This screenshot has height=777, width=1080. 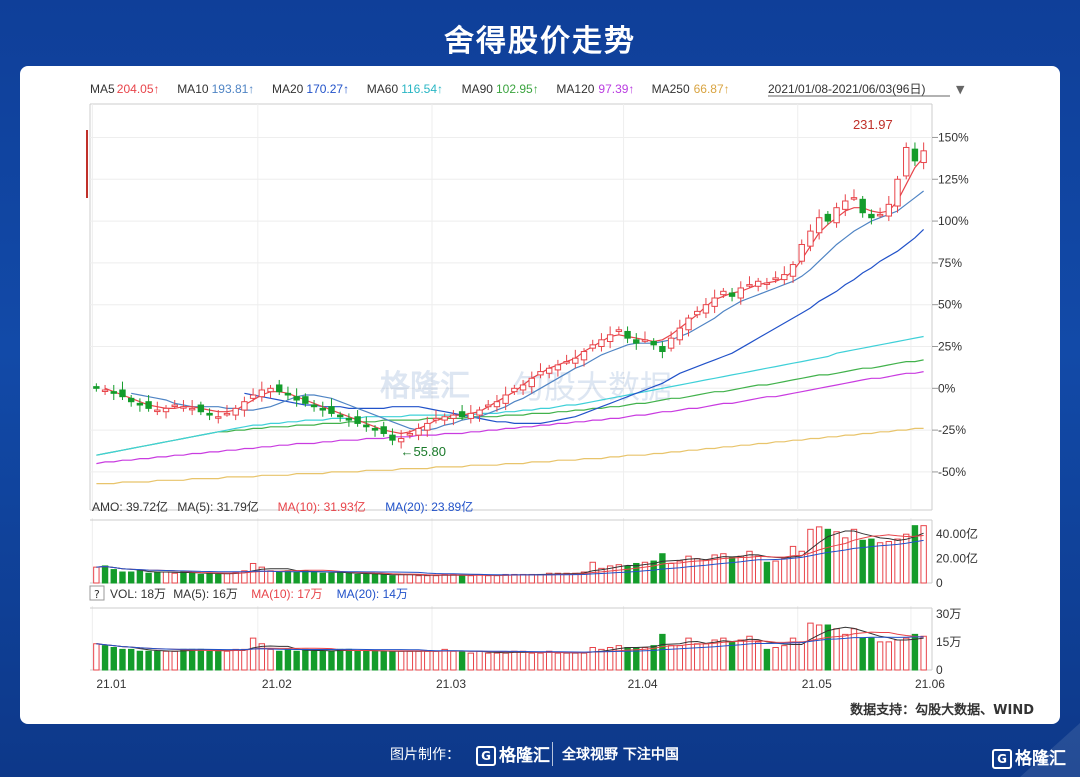 What do you see at coordinates (372, 594) in the screenshot?
I see `volume-legend-item: MA(20): 14万` at bounding box center [372, 594].